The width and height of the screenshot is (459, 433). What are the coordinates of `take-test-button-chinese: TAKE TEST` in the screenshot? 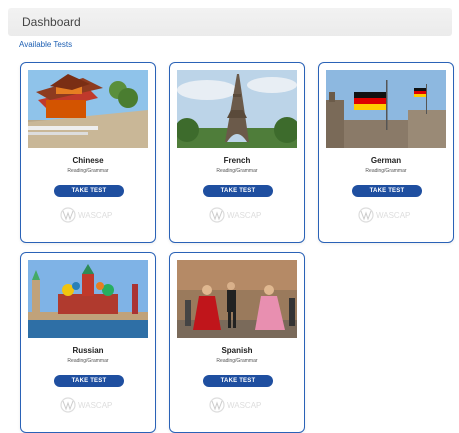 It's located at (89, 191).